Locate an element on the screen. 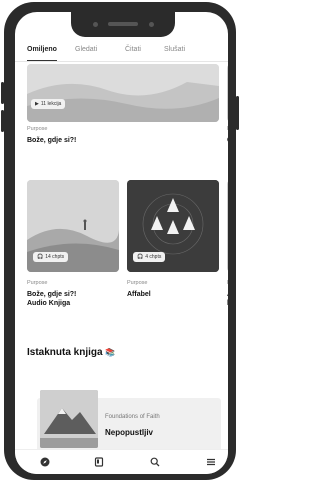 This screenshot has height=483, width=320. menu-icon is located at coordinates (211, 462).